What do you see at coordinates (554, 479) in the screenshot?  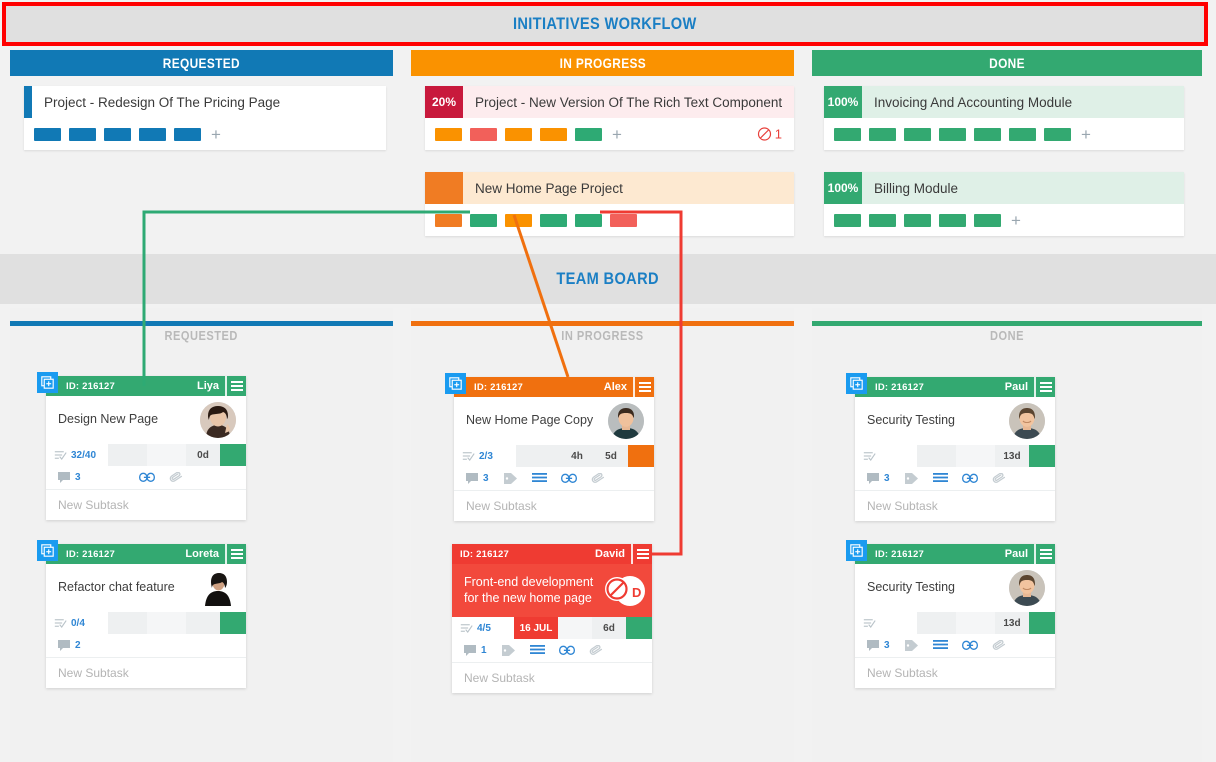 I see `task-icon-row: 3` at bounding box center [554, 479].